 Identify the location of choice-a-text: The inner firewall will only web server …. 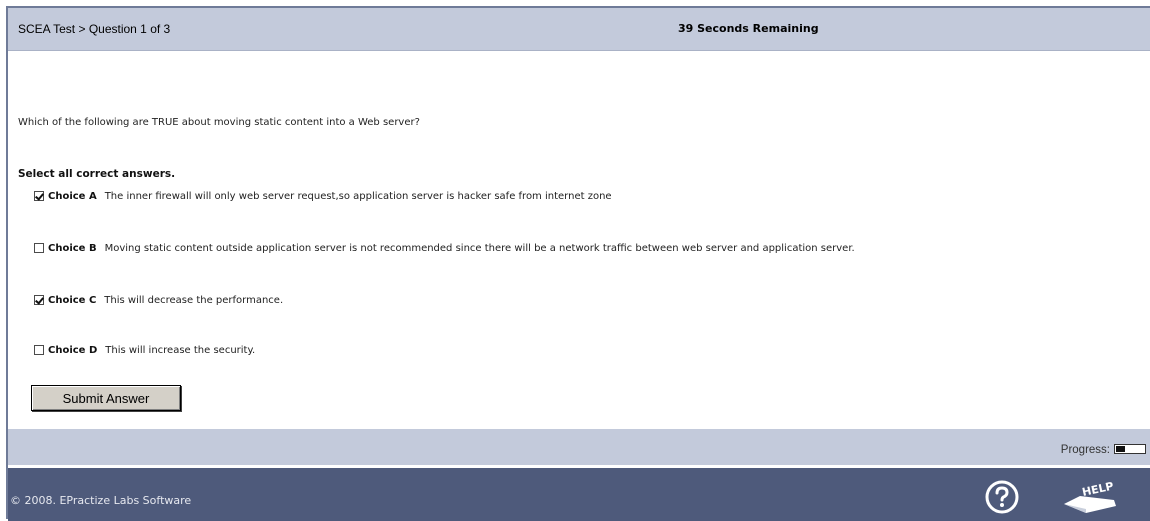
(358, 196).